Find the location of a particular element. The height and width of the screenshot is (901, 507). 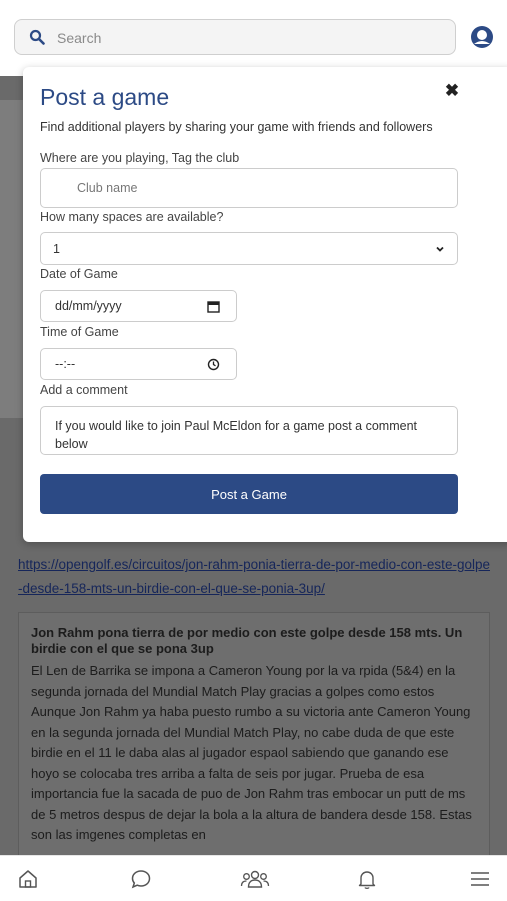

club-label: Where are you playing, Tag the club is located at coordinates (140, 158).